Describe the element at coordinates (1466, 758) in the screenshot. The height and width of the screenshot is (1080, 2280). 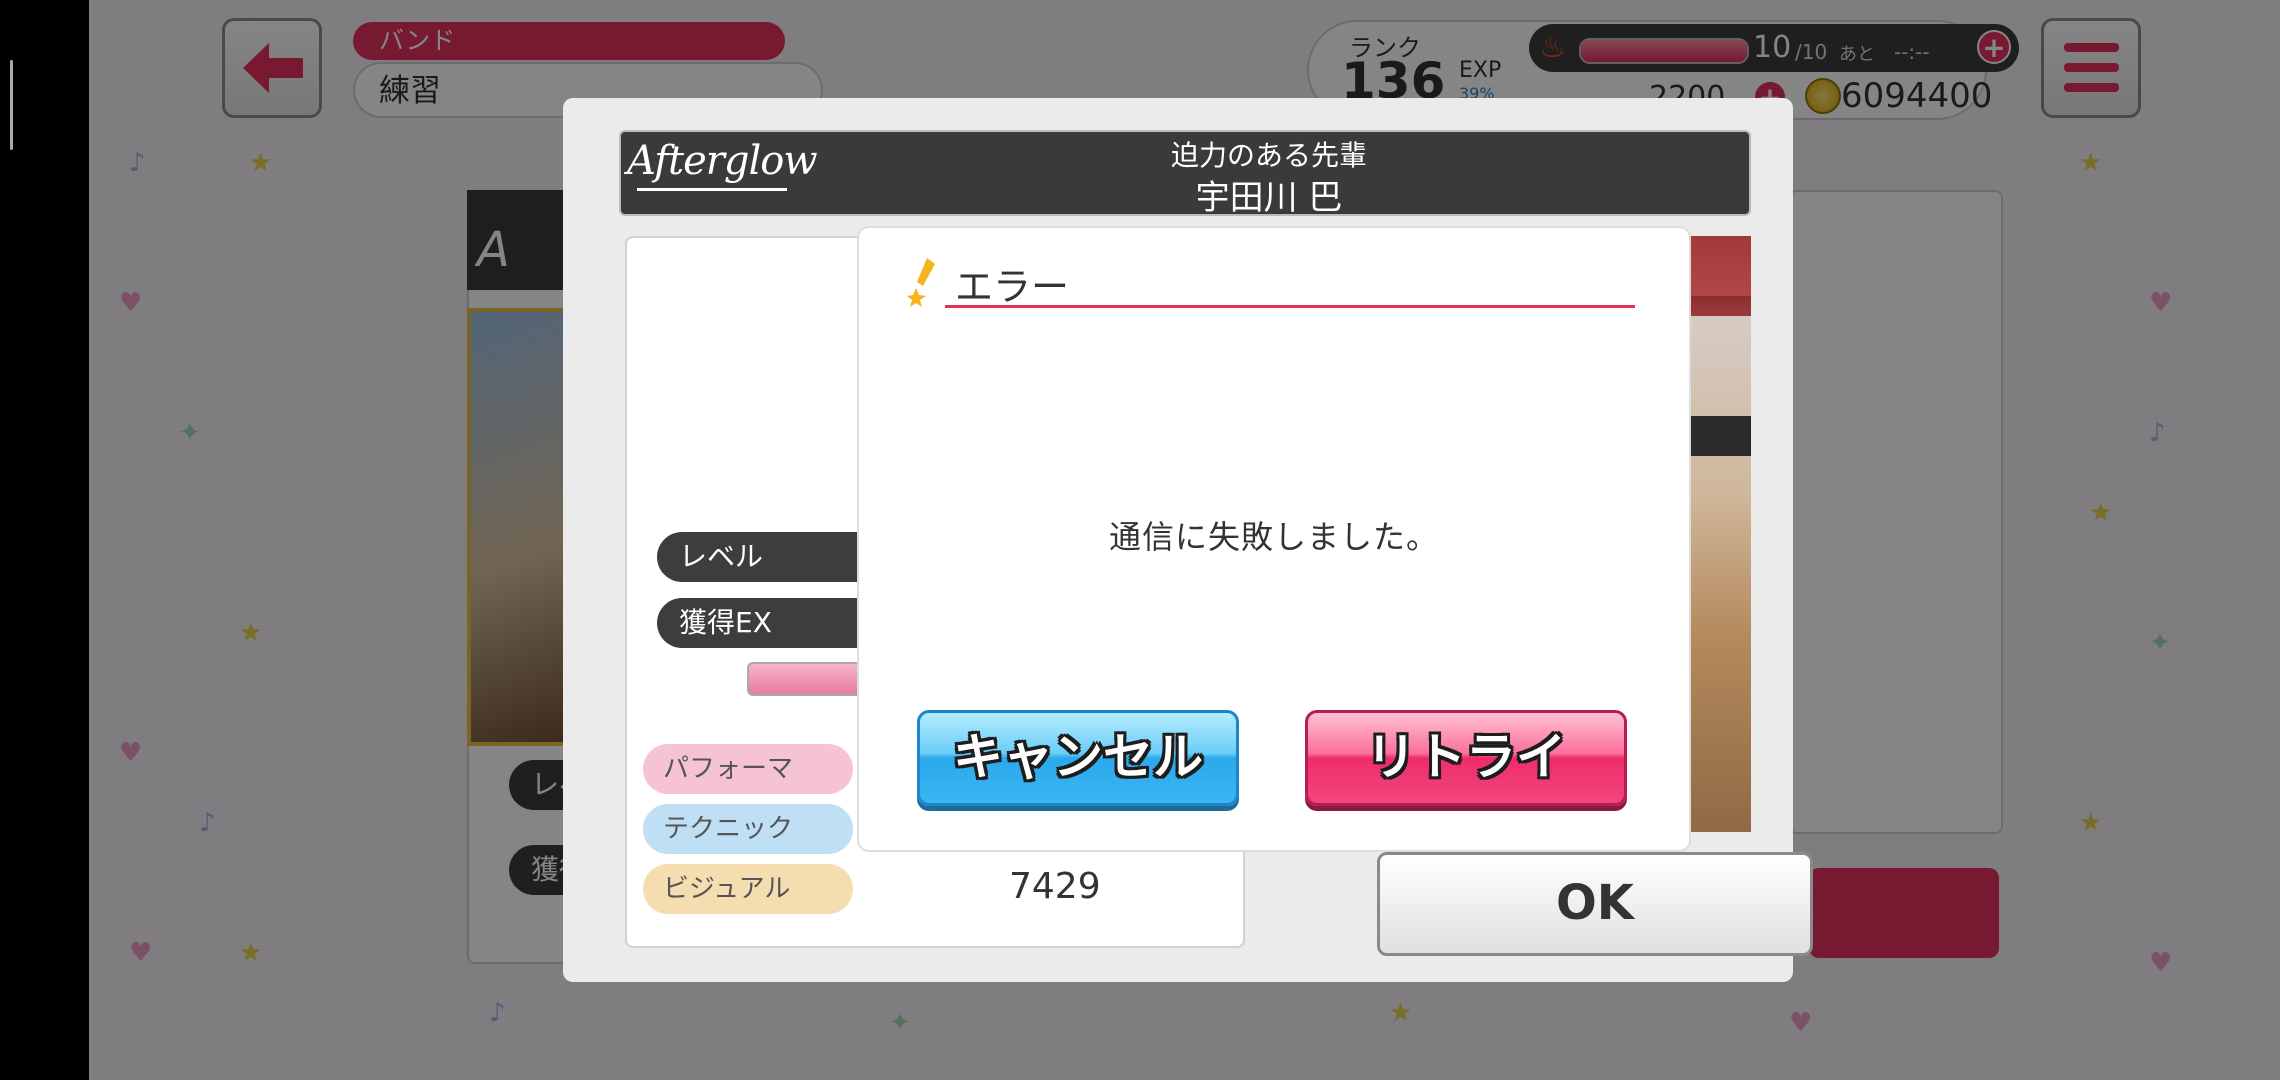
I see `retry-button: リトライ` at that location.